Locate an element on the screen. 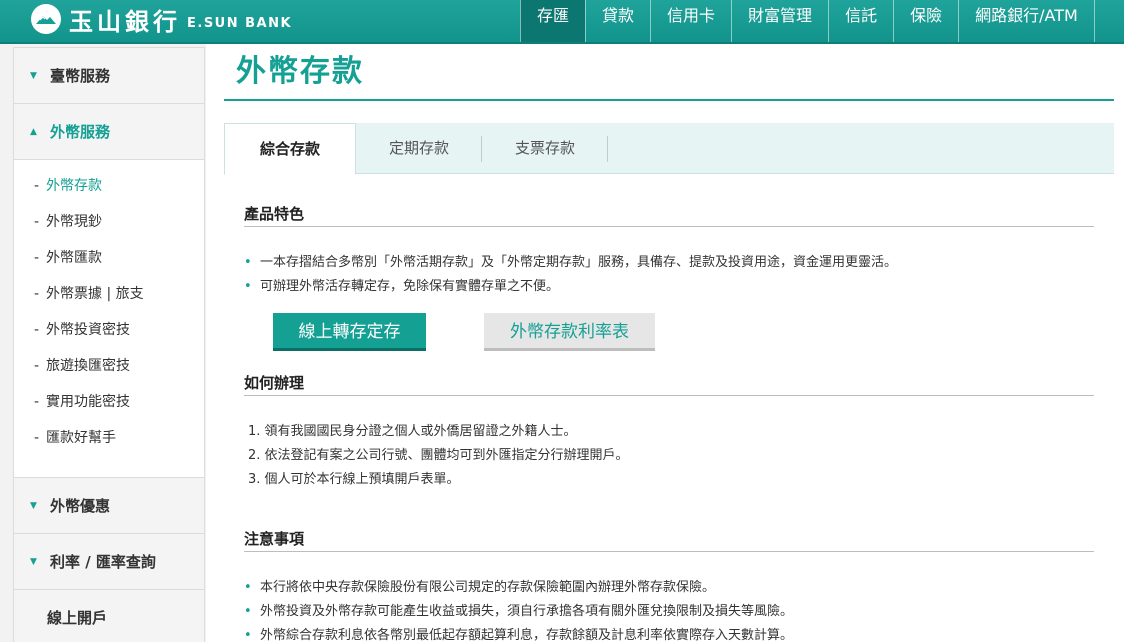 Image resolution: width=1124 pixels, height=642 pixels. page-title: 外幣存款 is located at coordinates (300, 71).